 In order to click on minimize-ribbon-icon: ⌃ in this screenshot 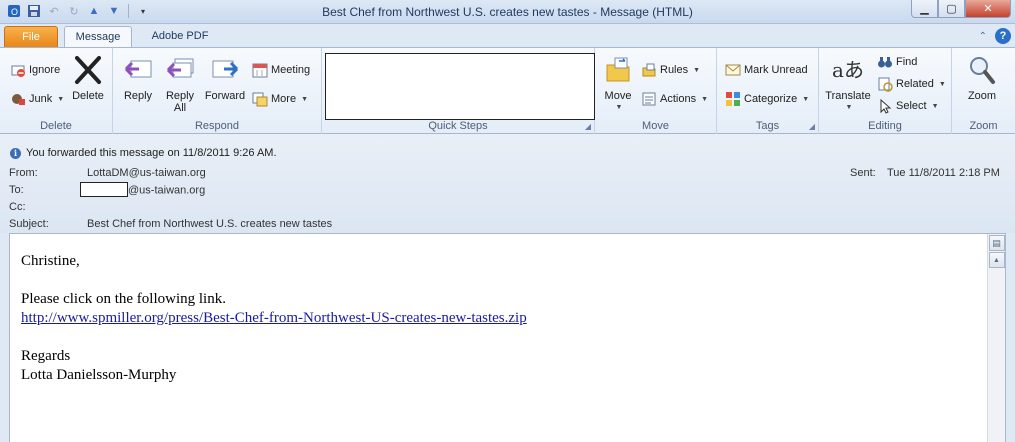, I will do `click(983, 36)`.